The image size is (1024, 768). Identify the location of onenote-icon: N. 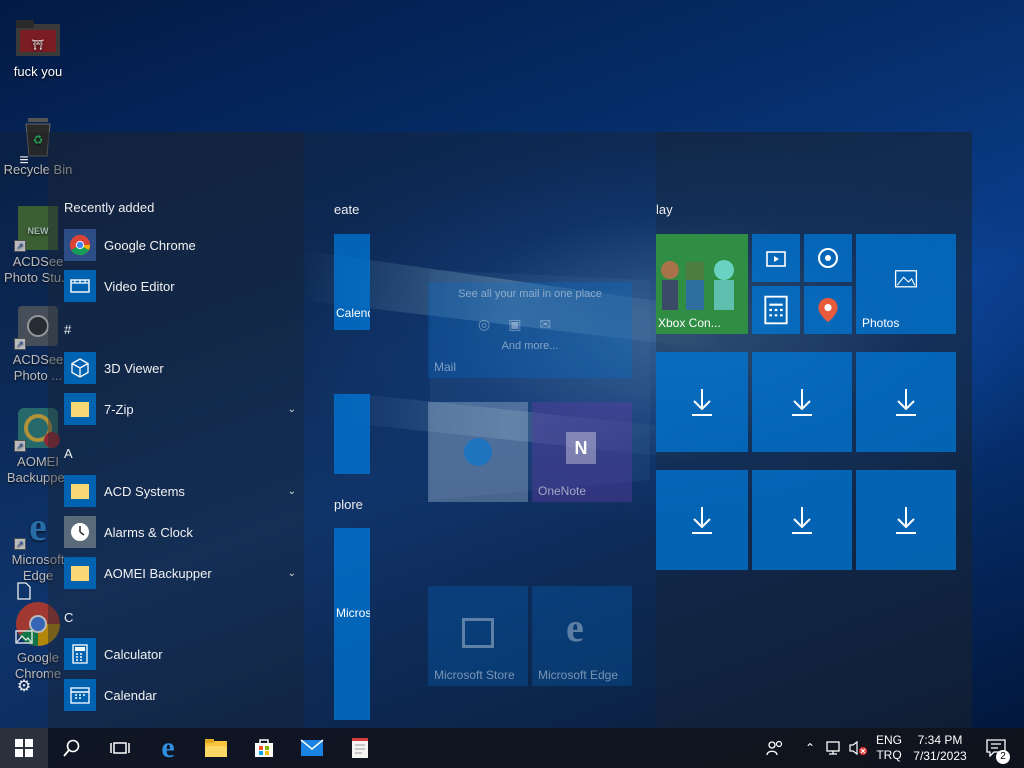
(581, 448).